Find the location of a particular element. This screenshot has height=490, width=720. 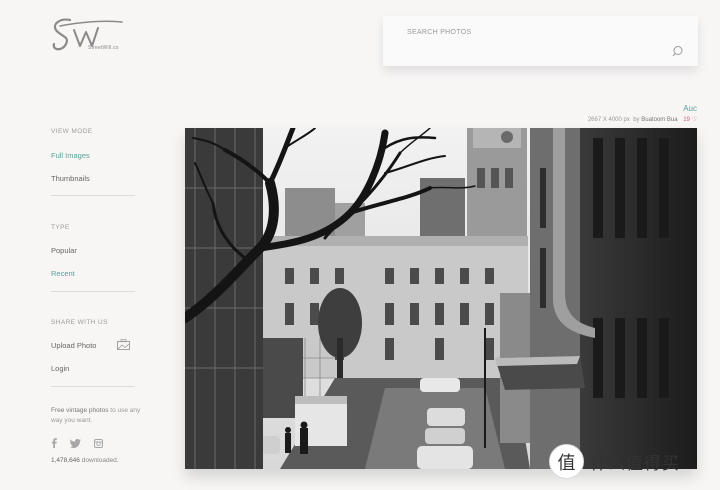

logo-subtitle: StreetWill.co is located at coordinates (103, 48).